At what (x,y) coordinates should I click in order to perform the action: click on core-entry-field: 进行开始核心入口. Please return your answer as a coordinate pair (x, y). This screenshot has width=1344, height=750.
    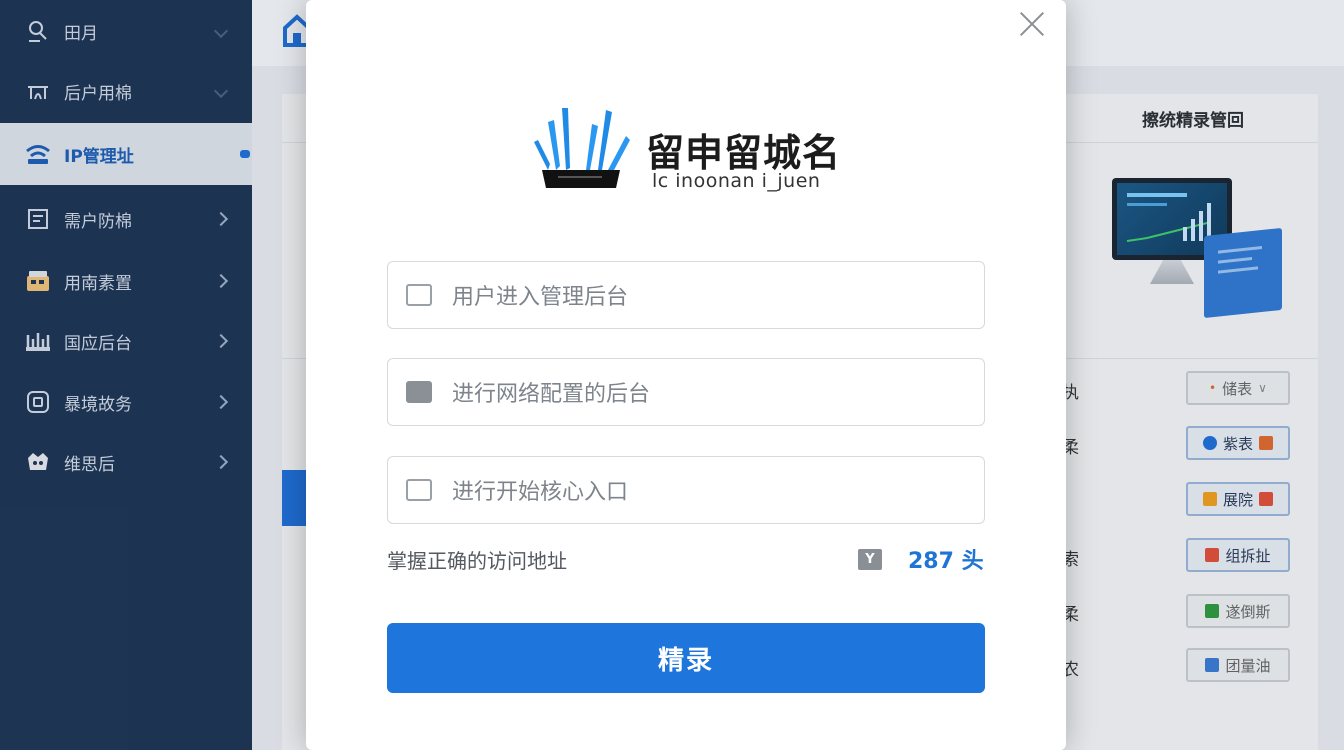
    Looking at the image, I should click on (686, 490).